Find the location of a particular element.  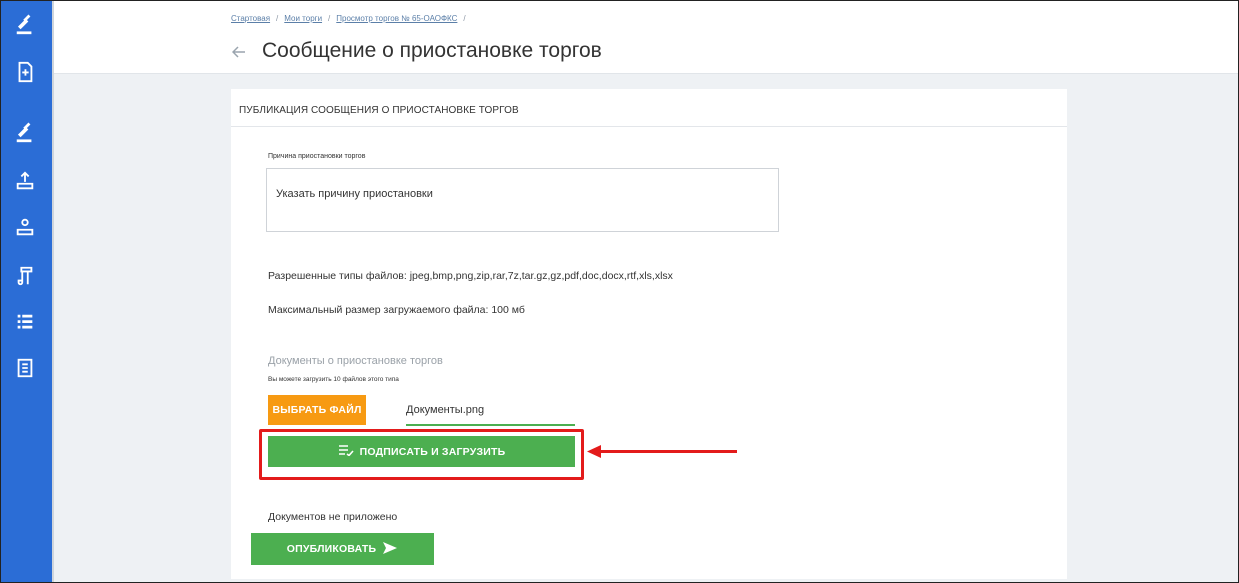

send-icon is located at coordinates (390, 549).